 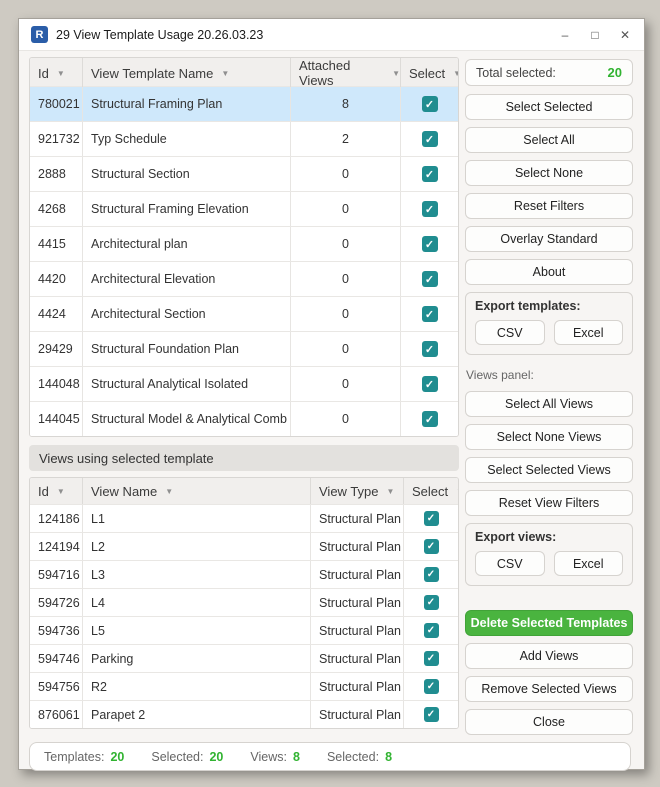 What do you see at coordinates (244, 173) in the screenshot?
I see `table-row: 2888 Structural Section 0 ✓` at bounding box center [244, 173].